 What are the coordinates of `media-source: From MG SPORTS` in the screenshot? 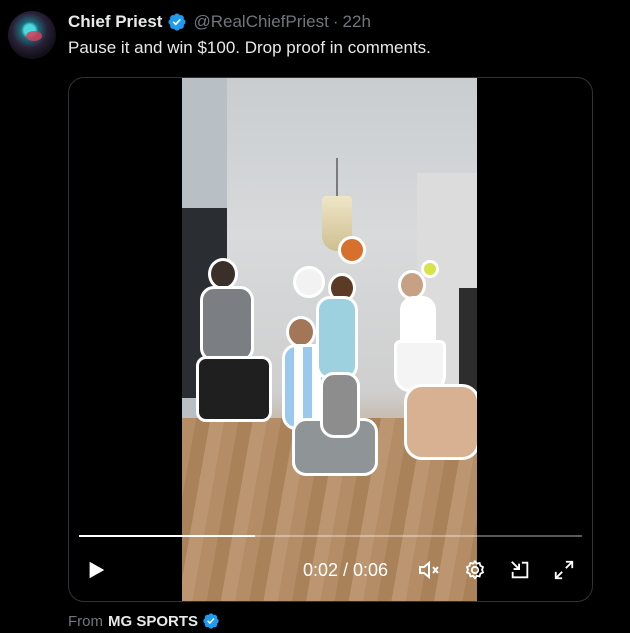 It's located at (144, 621).